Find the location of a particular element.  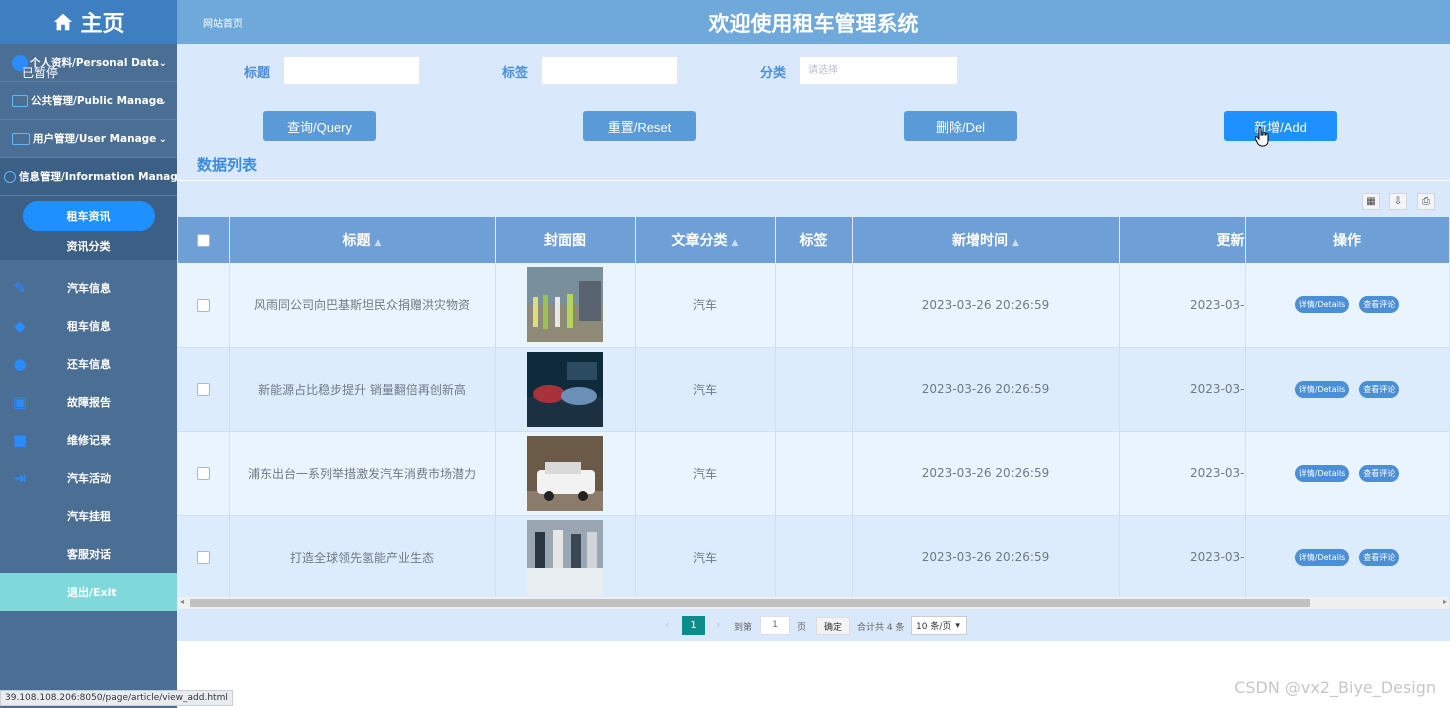

query-button: 查询/Query is located at coordinates (319, 126).